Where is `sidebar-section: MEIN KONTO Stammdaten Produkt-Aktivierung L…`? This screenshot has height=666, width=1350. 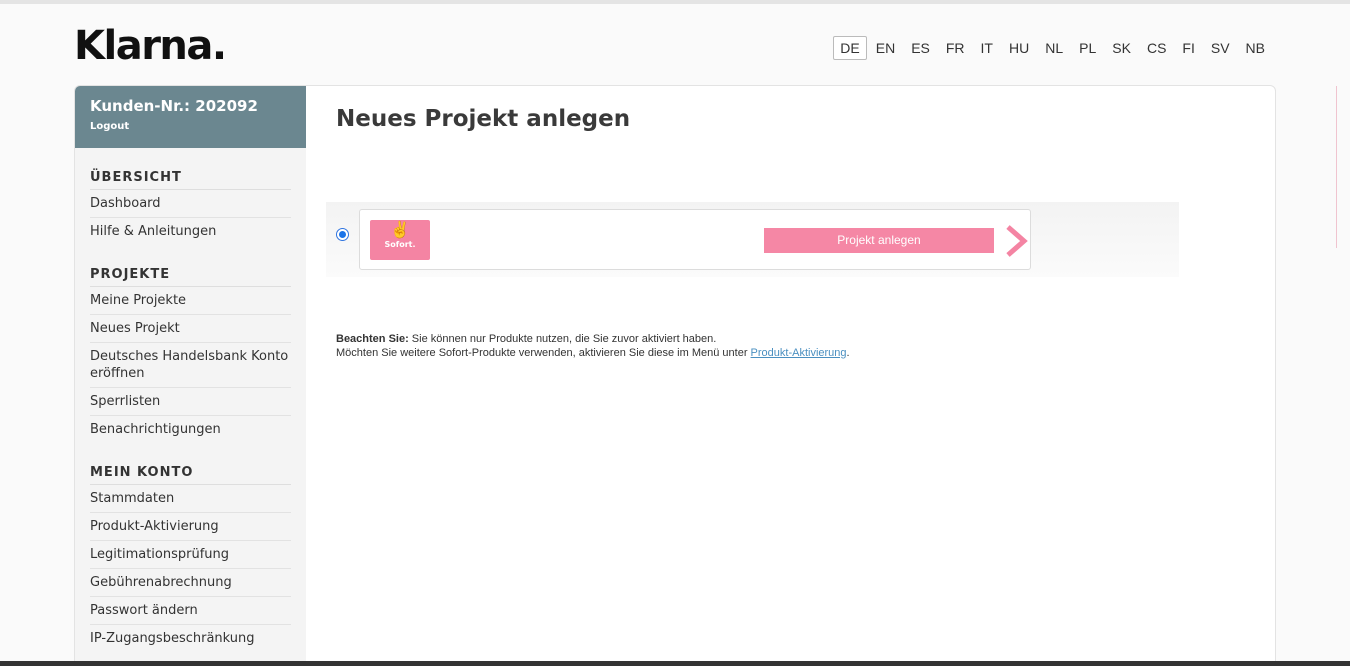 sidebar-section: MEIN KONTO Stammdaten Produkt-Aktivierung L… is located at coordinates (190, 547).